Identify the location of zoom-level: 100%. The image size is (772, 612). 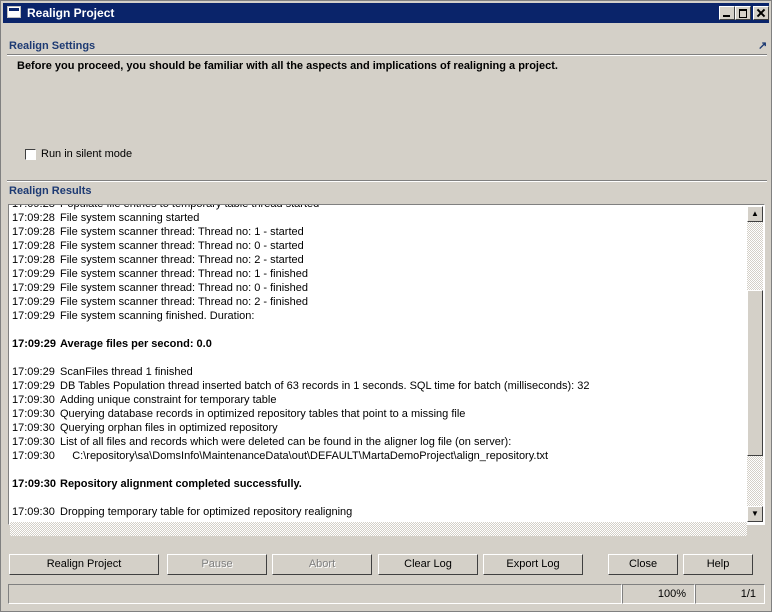
(658, 594).